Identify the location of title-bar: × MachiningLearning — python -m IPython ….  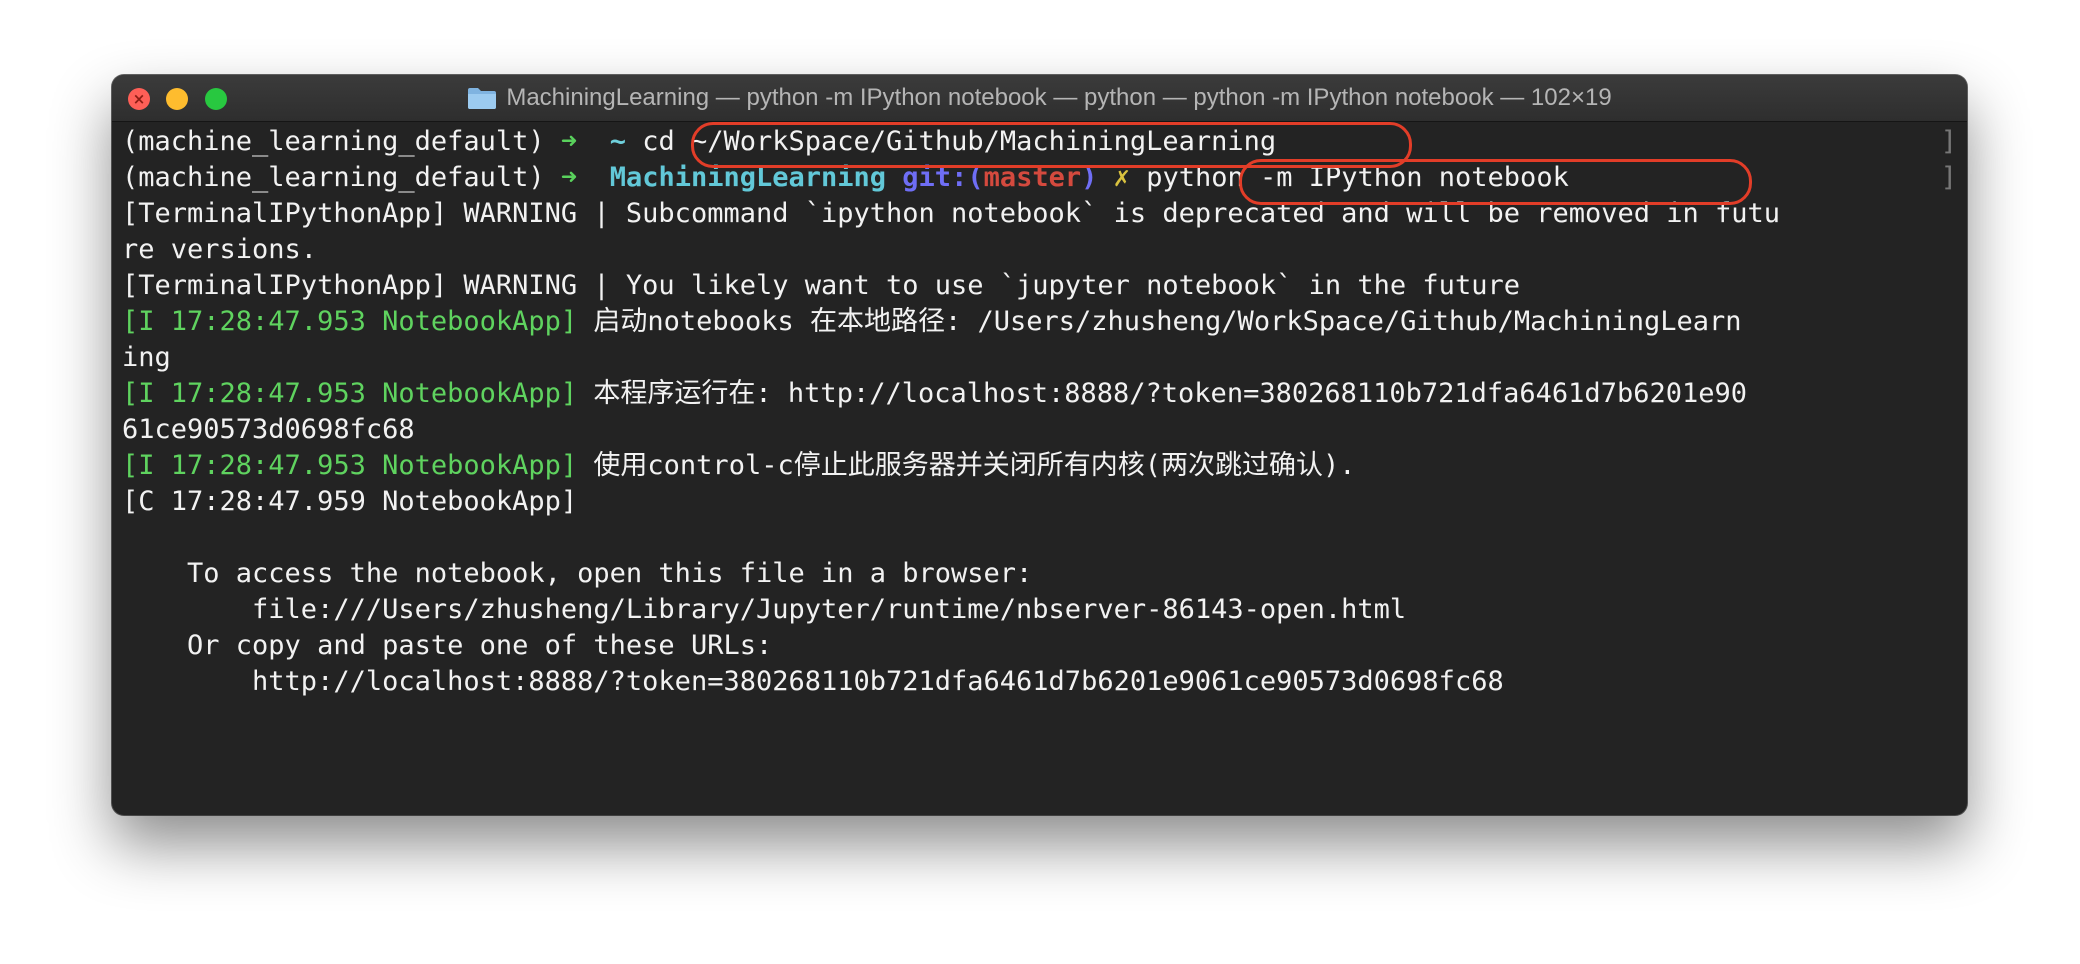
(1039, 98).